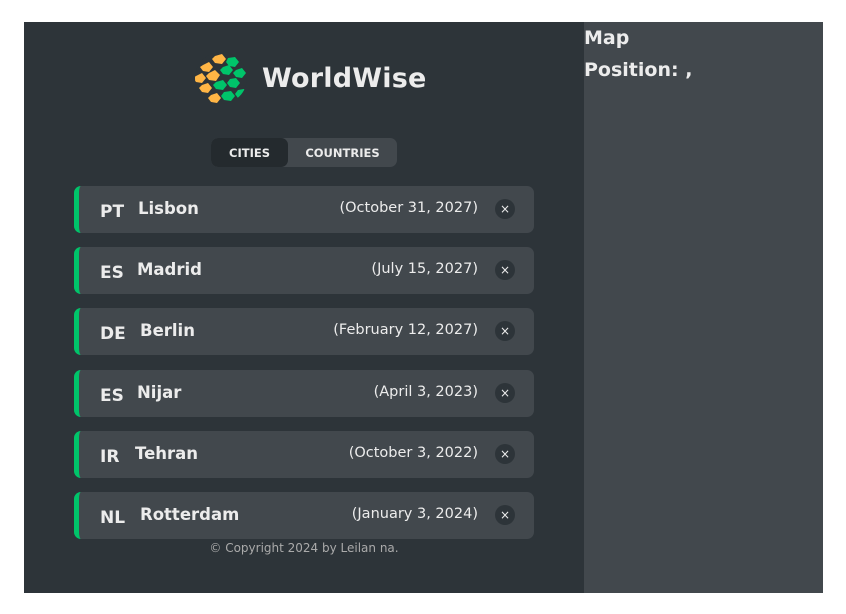 The image size is (846, 614). I want to click on copyright-text: © Copyright 2024 by Leilan na., so click(304, 548).